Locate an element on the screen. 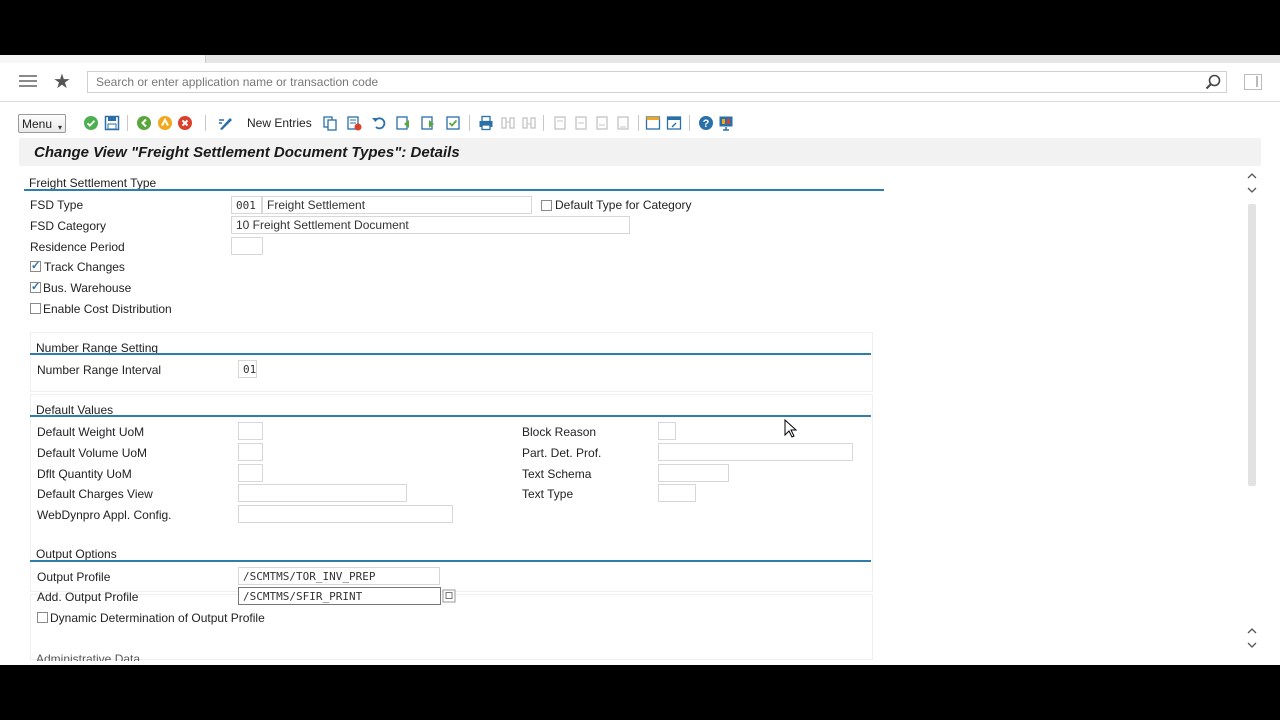 The height and width of the screenshot is (720, 1280). add-output-profile-field: /SCMTMS/SFIR_PRINT is located at coordinates (339, 596).